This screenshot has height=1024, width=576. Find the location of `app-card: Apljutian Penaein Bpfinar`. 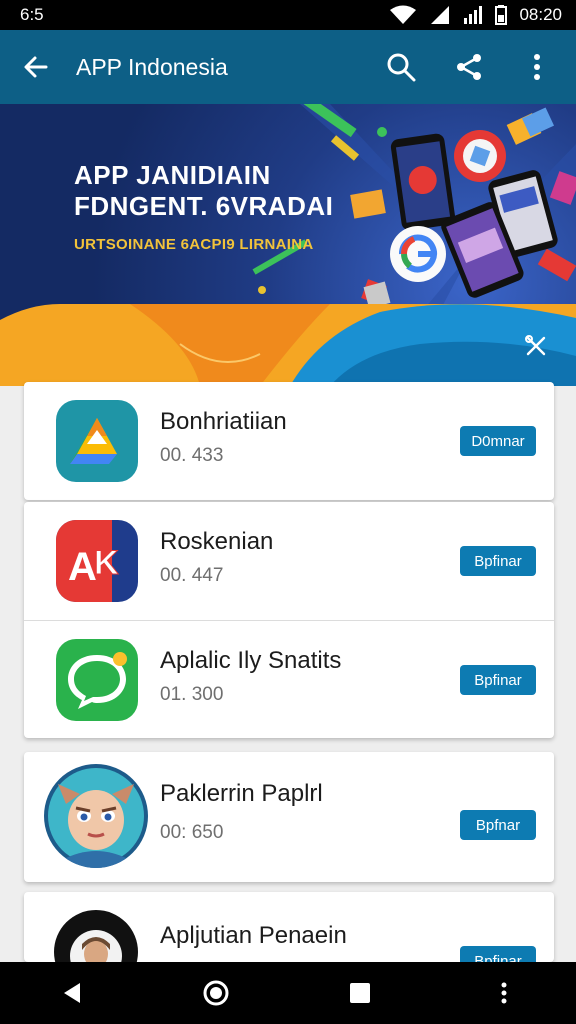

app-card: Apljutian Penaein Bpfinar is located at coordinates (289, 927).